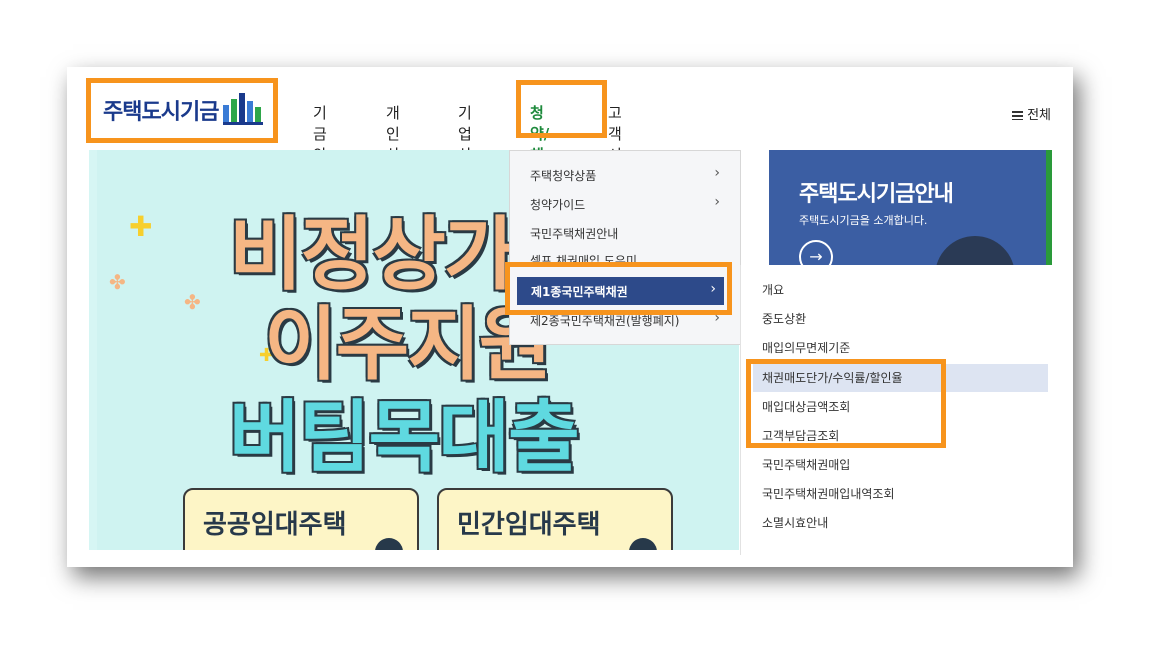  I want to click on submenu-item-subscription-guide: 청약가이드, so click(557, 204).